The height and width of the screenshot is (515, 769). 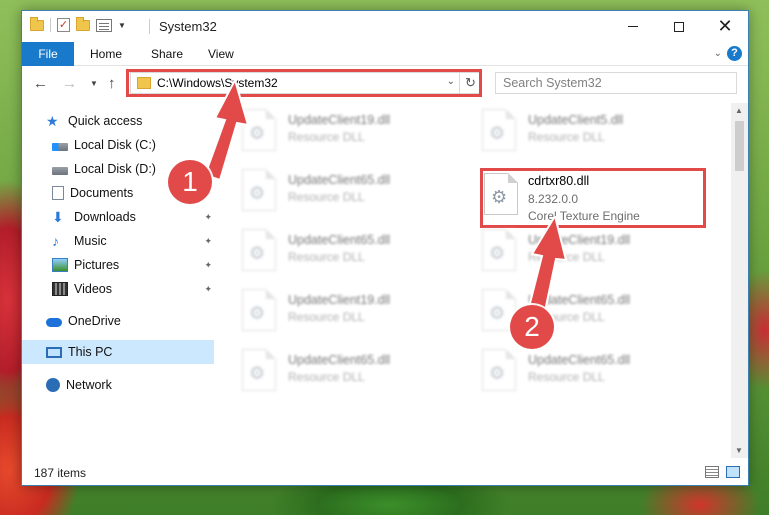 What do you see at coordinates (739, 146) in the screenshot?
I see `scroll-thumb` at bounding box center [739, 146].